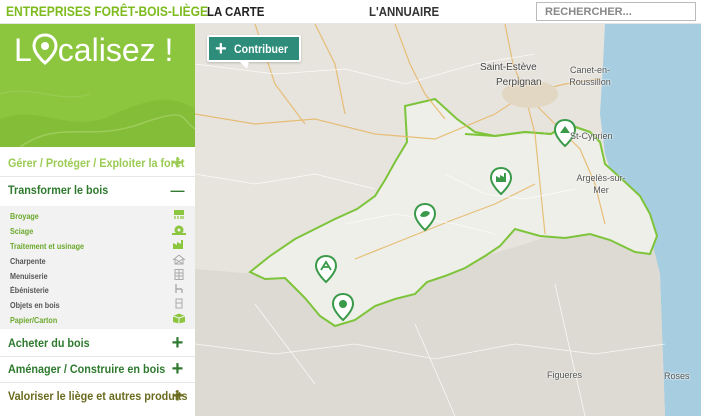 This screenshot has width=701, height=416. I want to click on place-saint-esteve: Saint-Estève, so click(508, 67).